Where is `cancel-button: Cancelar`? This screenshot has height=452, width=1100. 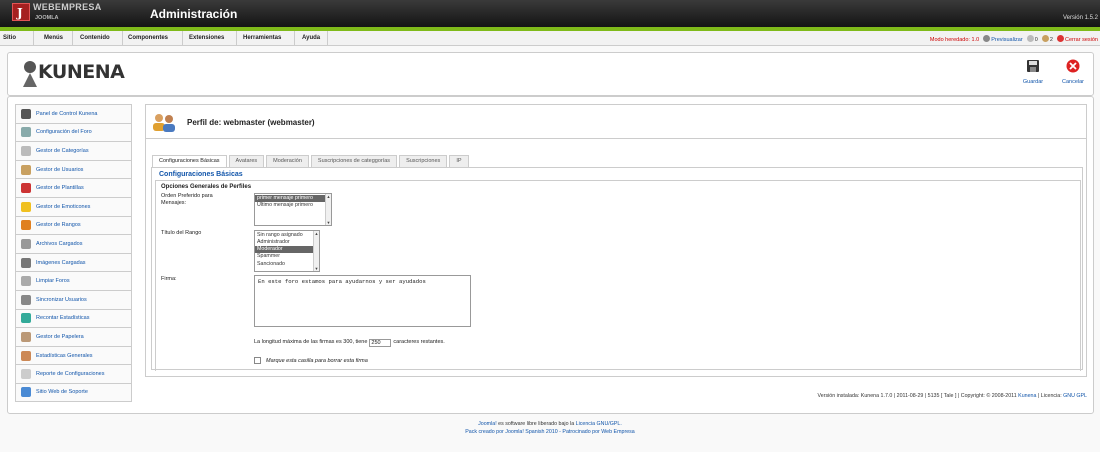
cancel-button: Cancelar is located at coordinates (1073, 75).